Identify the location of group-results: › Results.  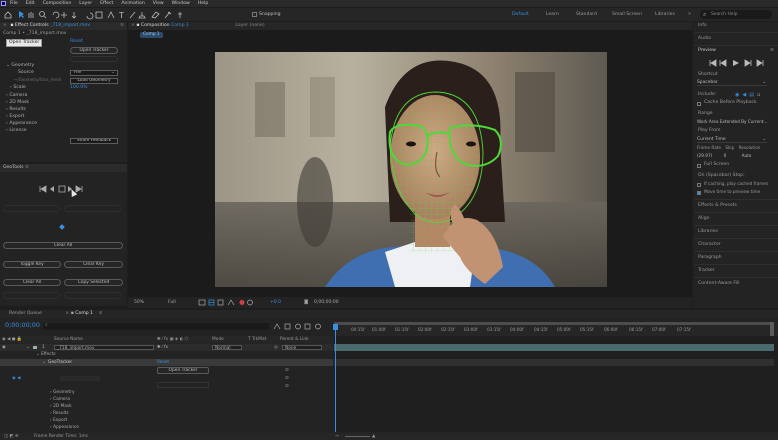
(16, 110).